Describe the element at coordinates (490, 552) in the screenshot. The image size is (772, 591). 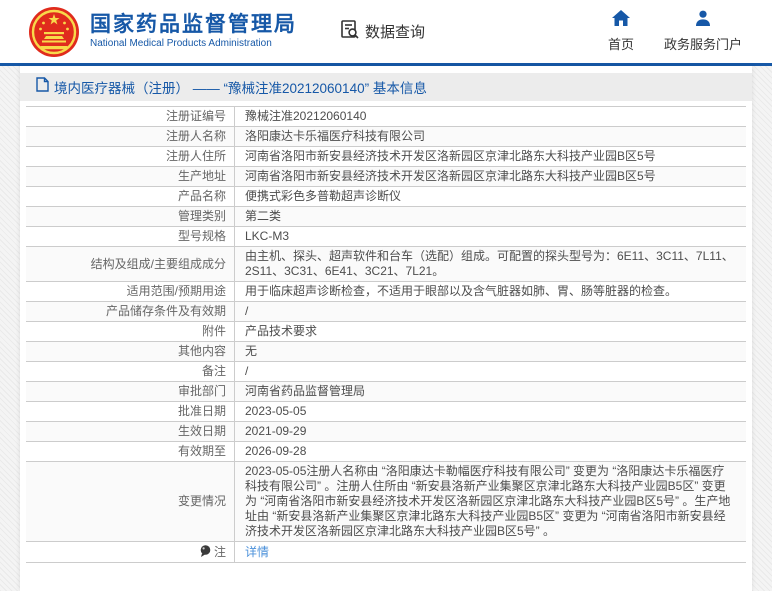
I see `row-value-cell: 详情` at that location.